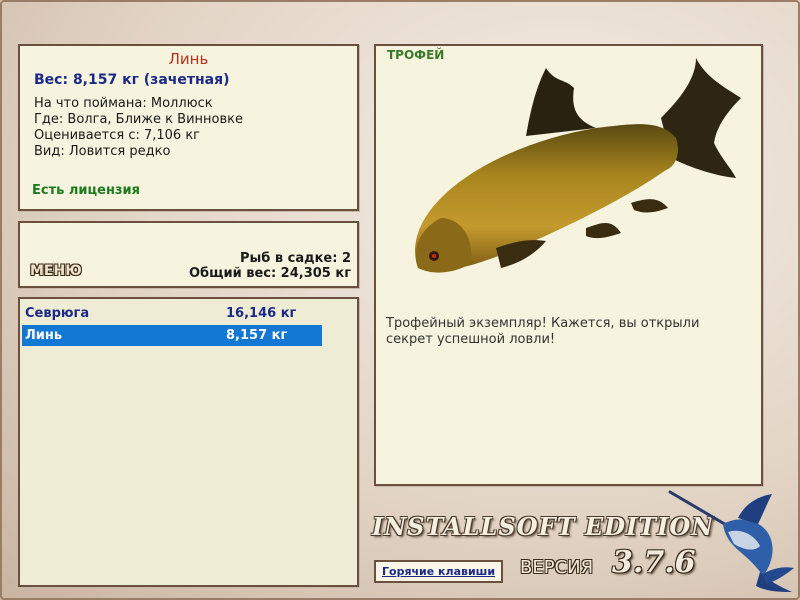  I want to click on fish-caught-on: На что поймана: Моллюск, so click(123, 103).